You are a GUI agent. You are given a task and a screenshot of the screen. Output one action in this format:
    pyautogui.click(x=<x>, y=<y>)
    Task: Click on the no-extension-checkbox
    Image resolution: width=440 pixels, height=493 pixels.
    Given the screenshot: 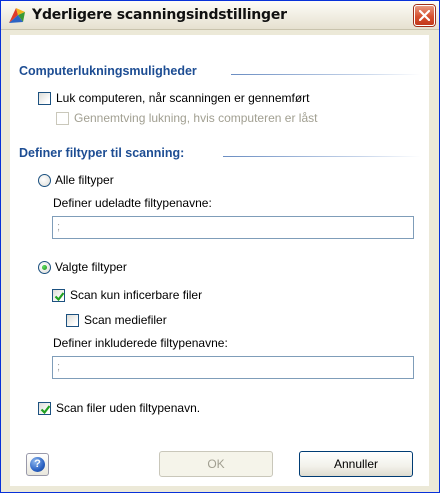 What is the action you would take?
    pyautogui.click(x=44, y=408)
    